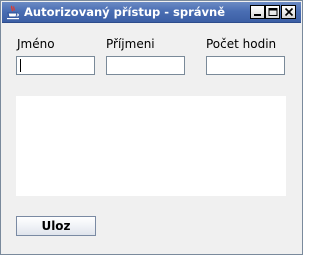  I want to click on minimize-button, so click(257, 12).